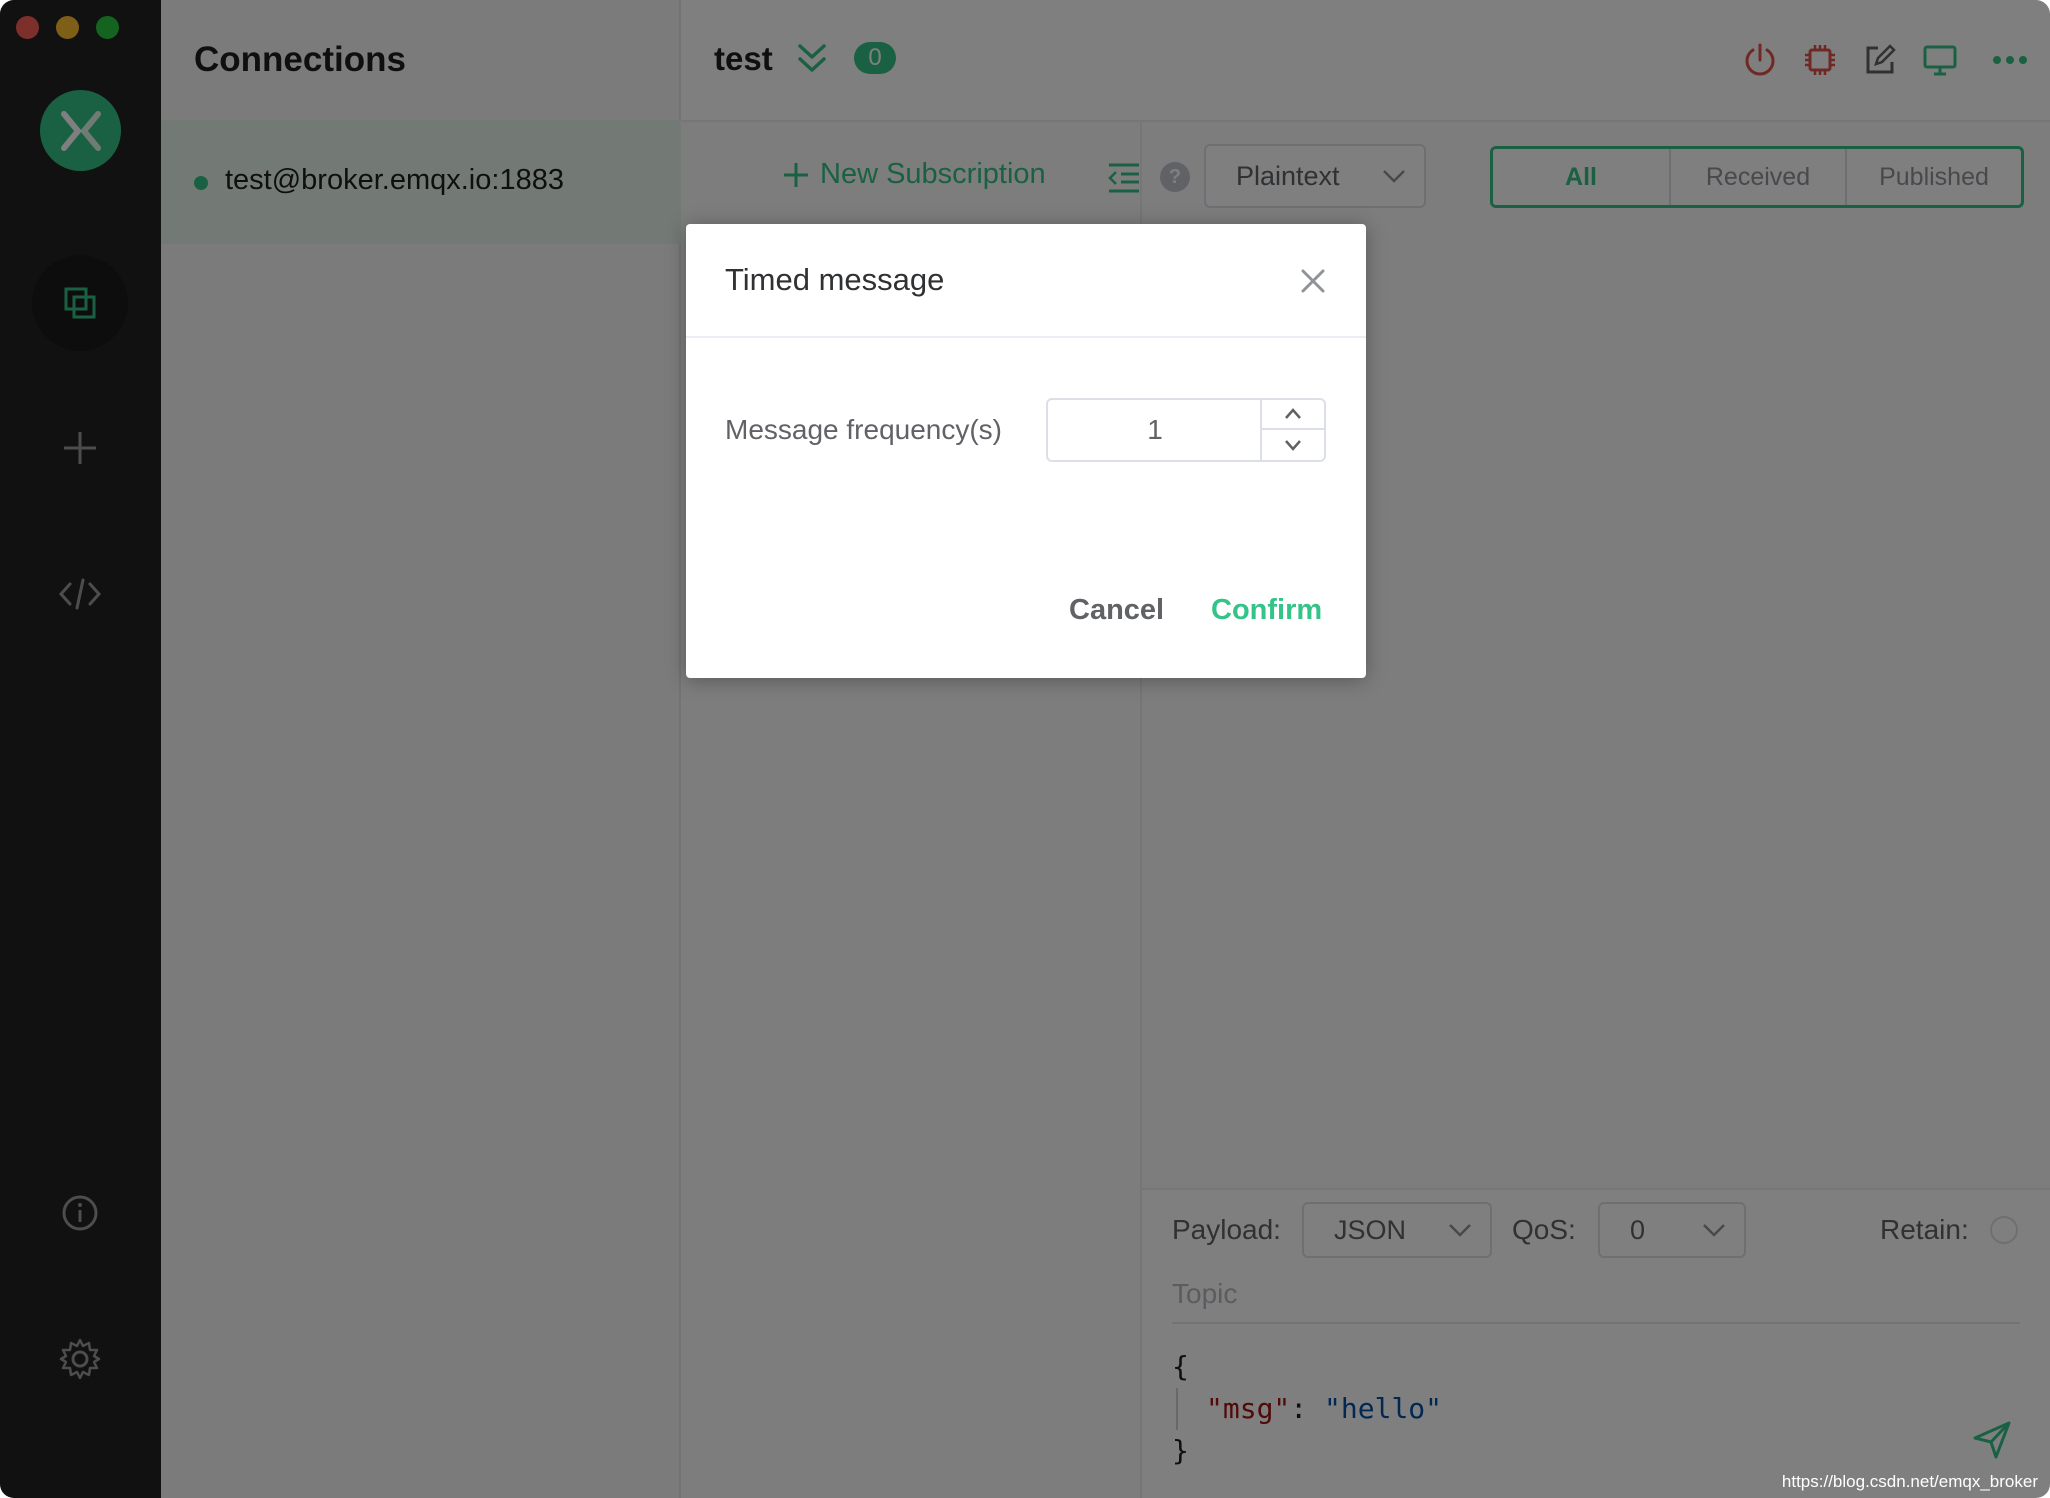  I want to click on chevron-down-icon, so click(1293, 445).